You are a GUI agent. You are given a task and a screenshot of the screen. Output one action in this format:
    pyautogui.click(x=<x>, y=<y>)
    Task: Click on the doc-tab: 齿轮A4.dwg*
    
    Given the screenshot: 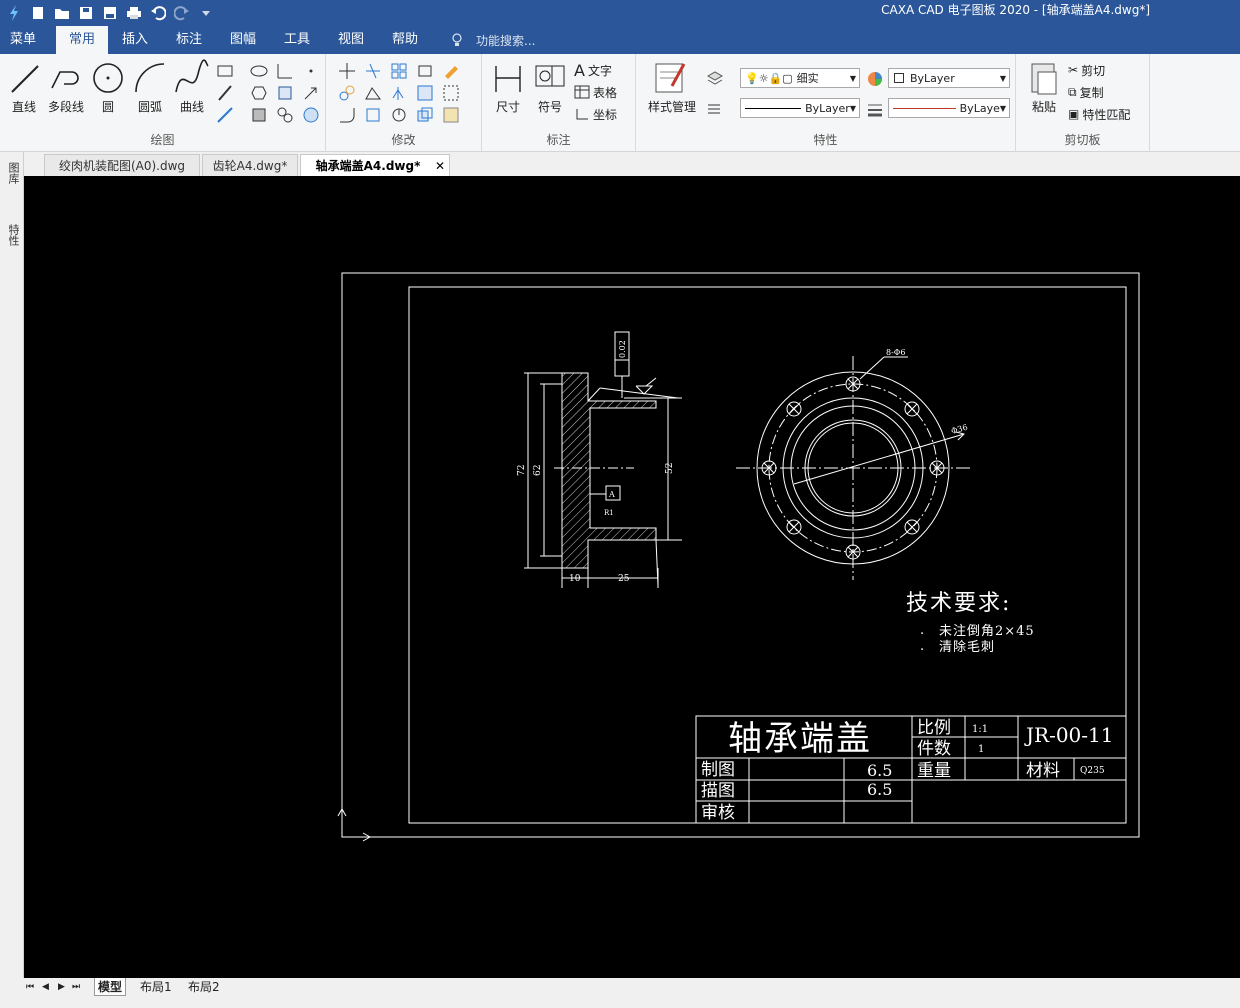 What is the action you would take?
    pyautogui.click(x=250, y=165)
    